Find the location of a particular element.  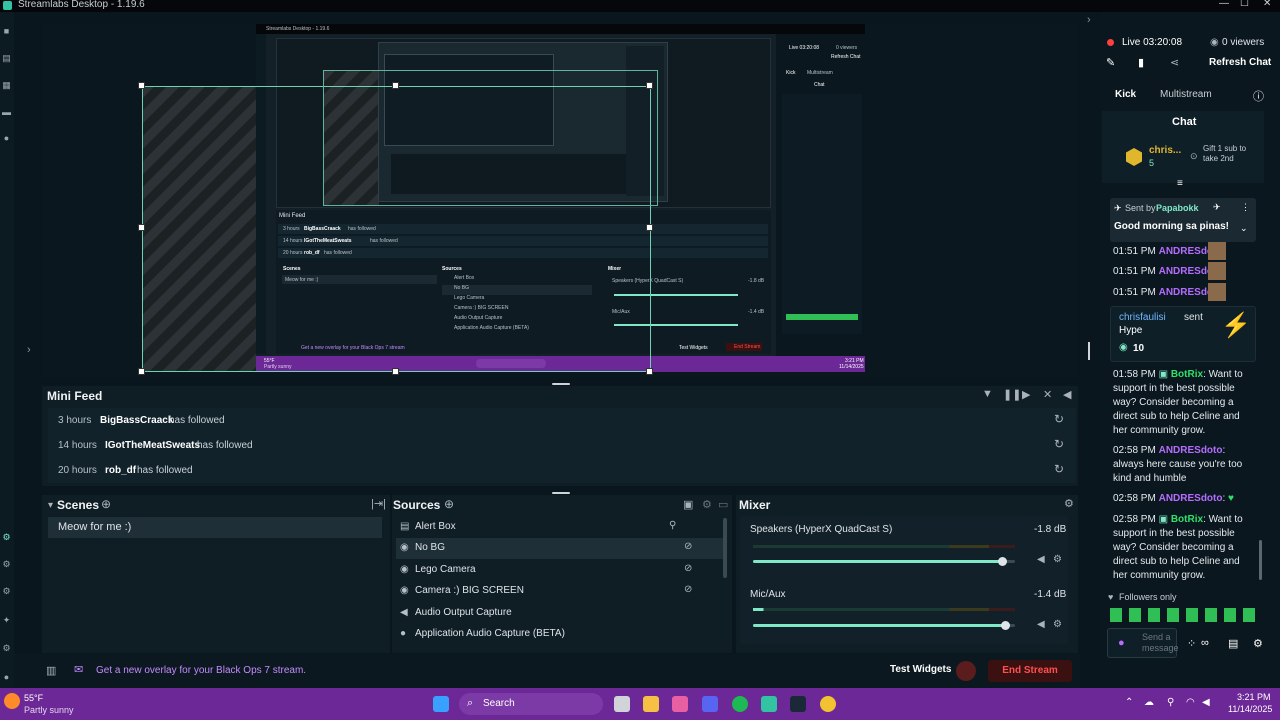

end-stream-button: End Stream is located at coordinates (1030, 671).